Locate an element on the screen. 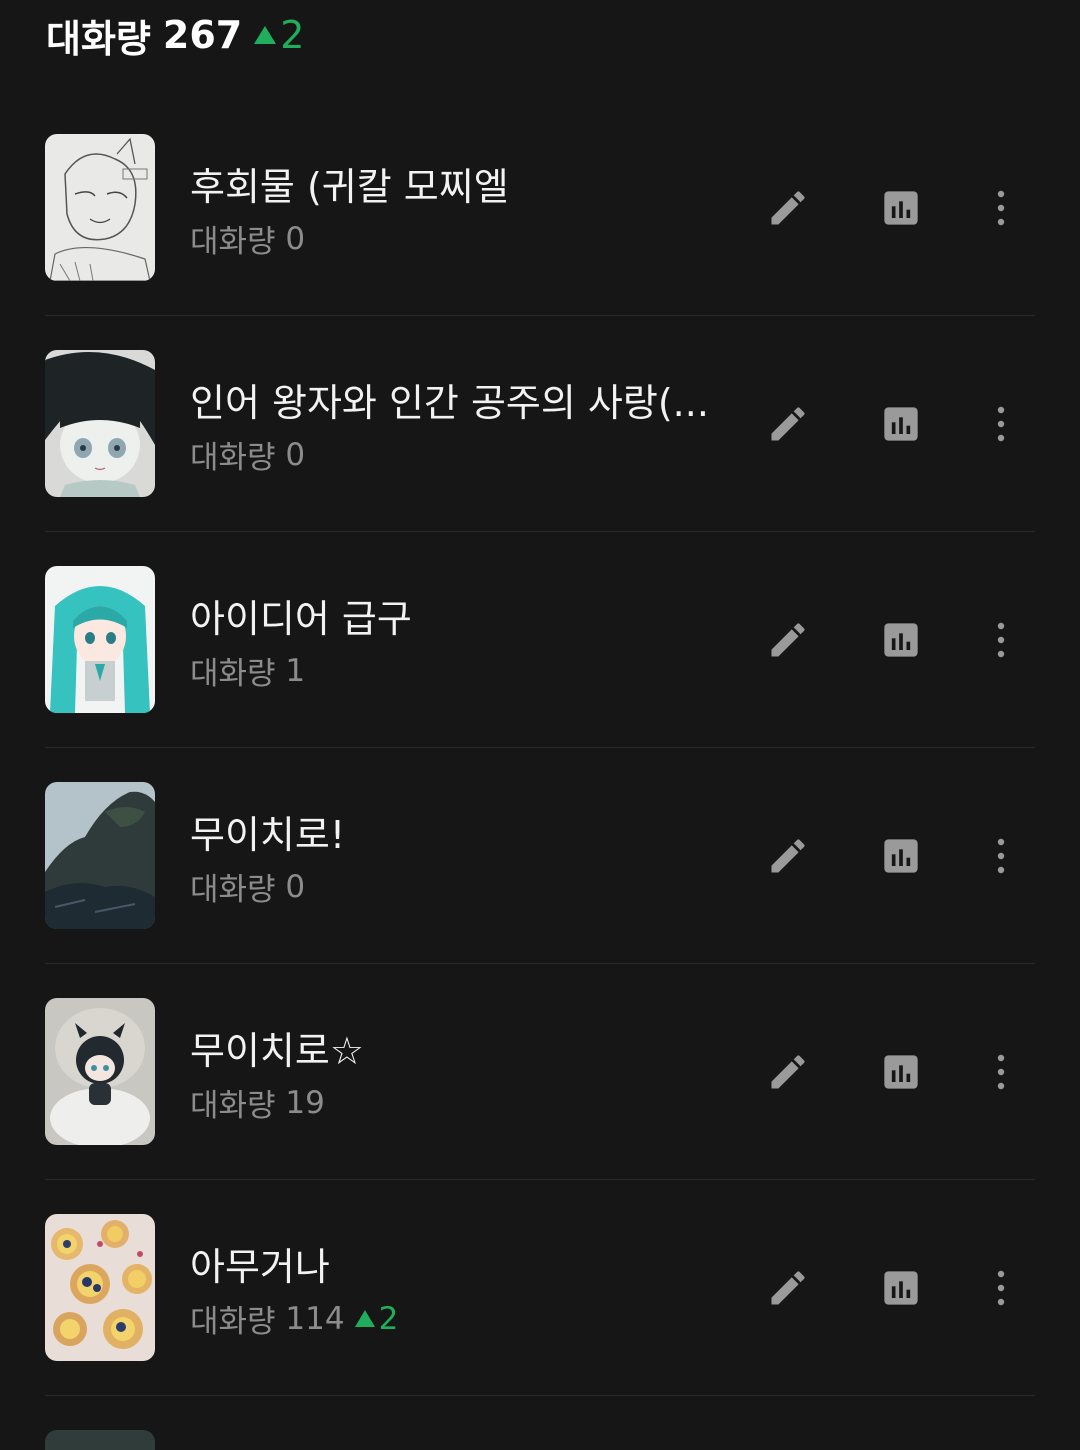 This screenshot has height=1450, width=1080. item-count-value: 1 is located at coordinates (295, 670).